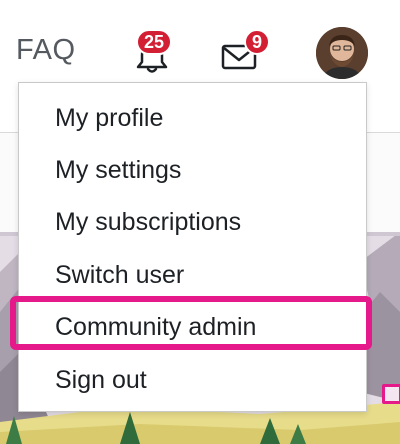 The width and height of the screenshot is (400, 444). What do you see at coordinates (101, 380) in the screenshot?
I see `menu-item-sign-out: Sign out` at bounding box center [101, 380].